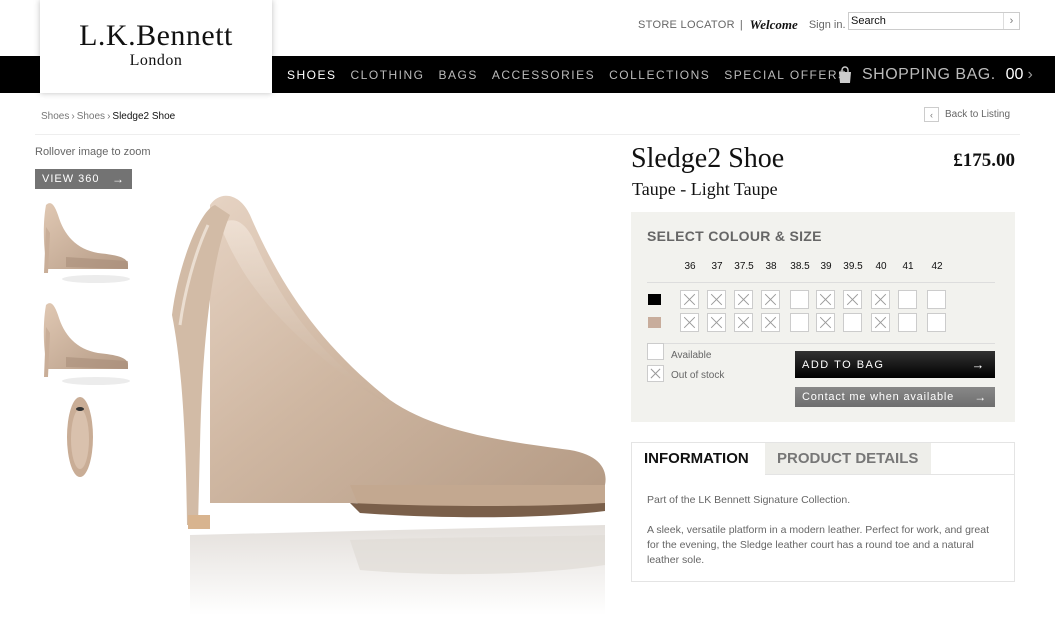 This screenshot has width=1055, height=630. Describe the element at coordinates (686, 25) in the screenshot. I see `store-locator-link: STORE LOCATOR` at that location.